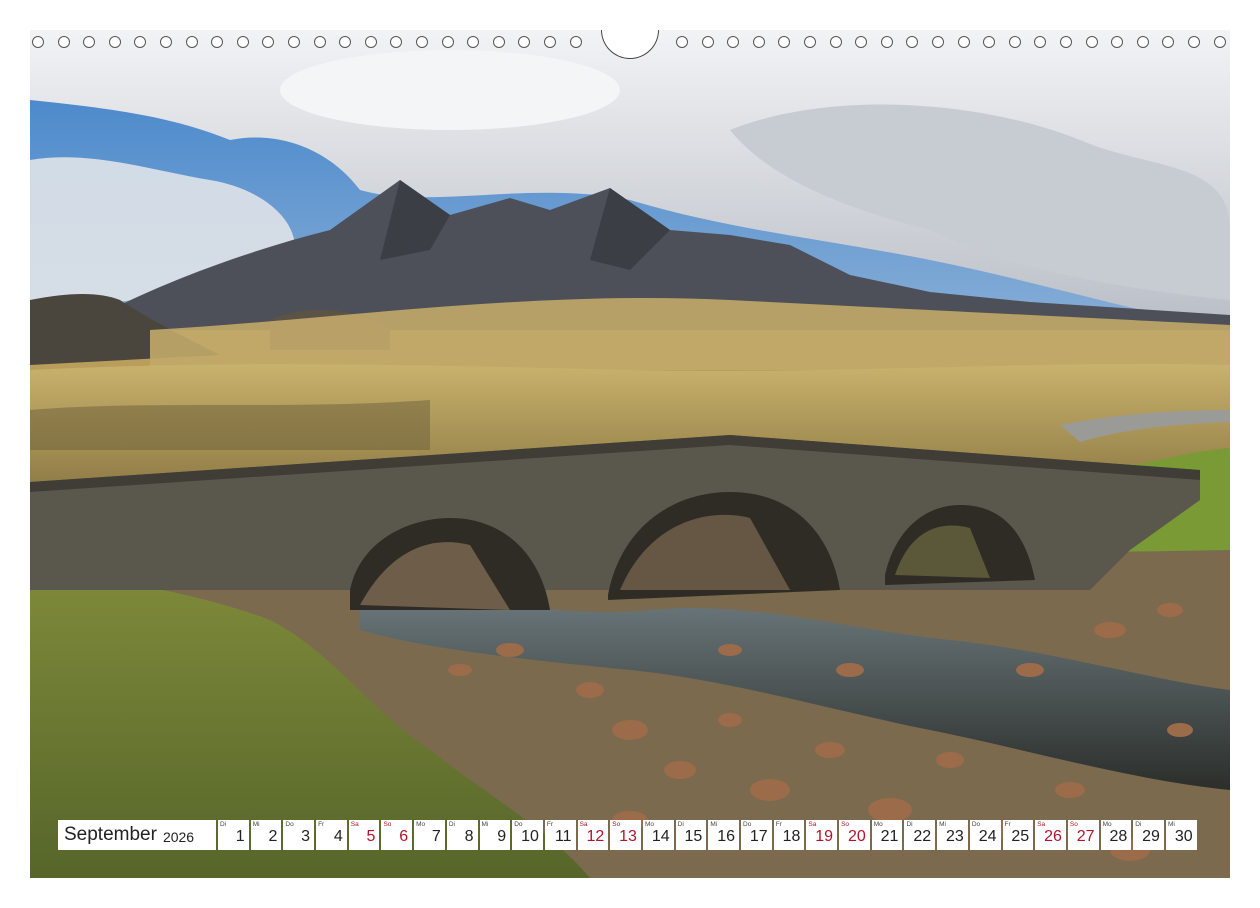 The height and width of the screenshot is (908, 1260). Describe the element at coordinates (1085, 836) in the screenshot. I see `day-number: 27` at that location.